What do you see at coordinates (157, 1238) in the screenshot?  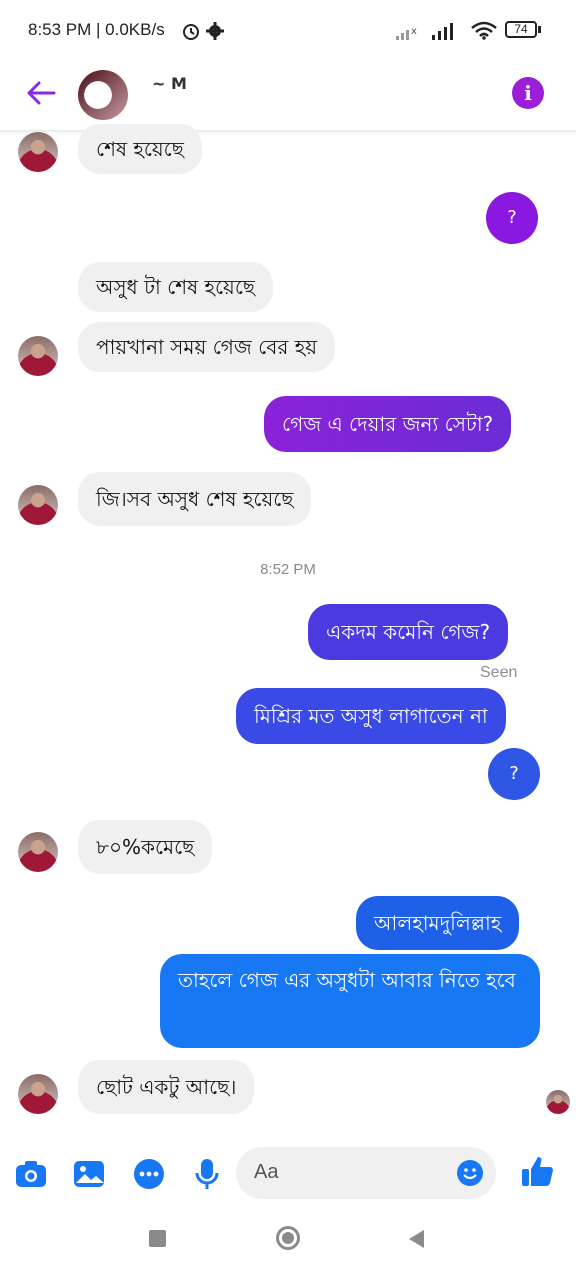 I see `recents-square-icon` at bounding box center [157, 1238].